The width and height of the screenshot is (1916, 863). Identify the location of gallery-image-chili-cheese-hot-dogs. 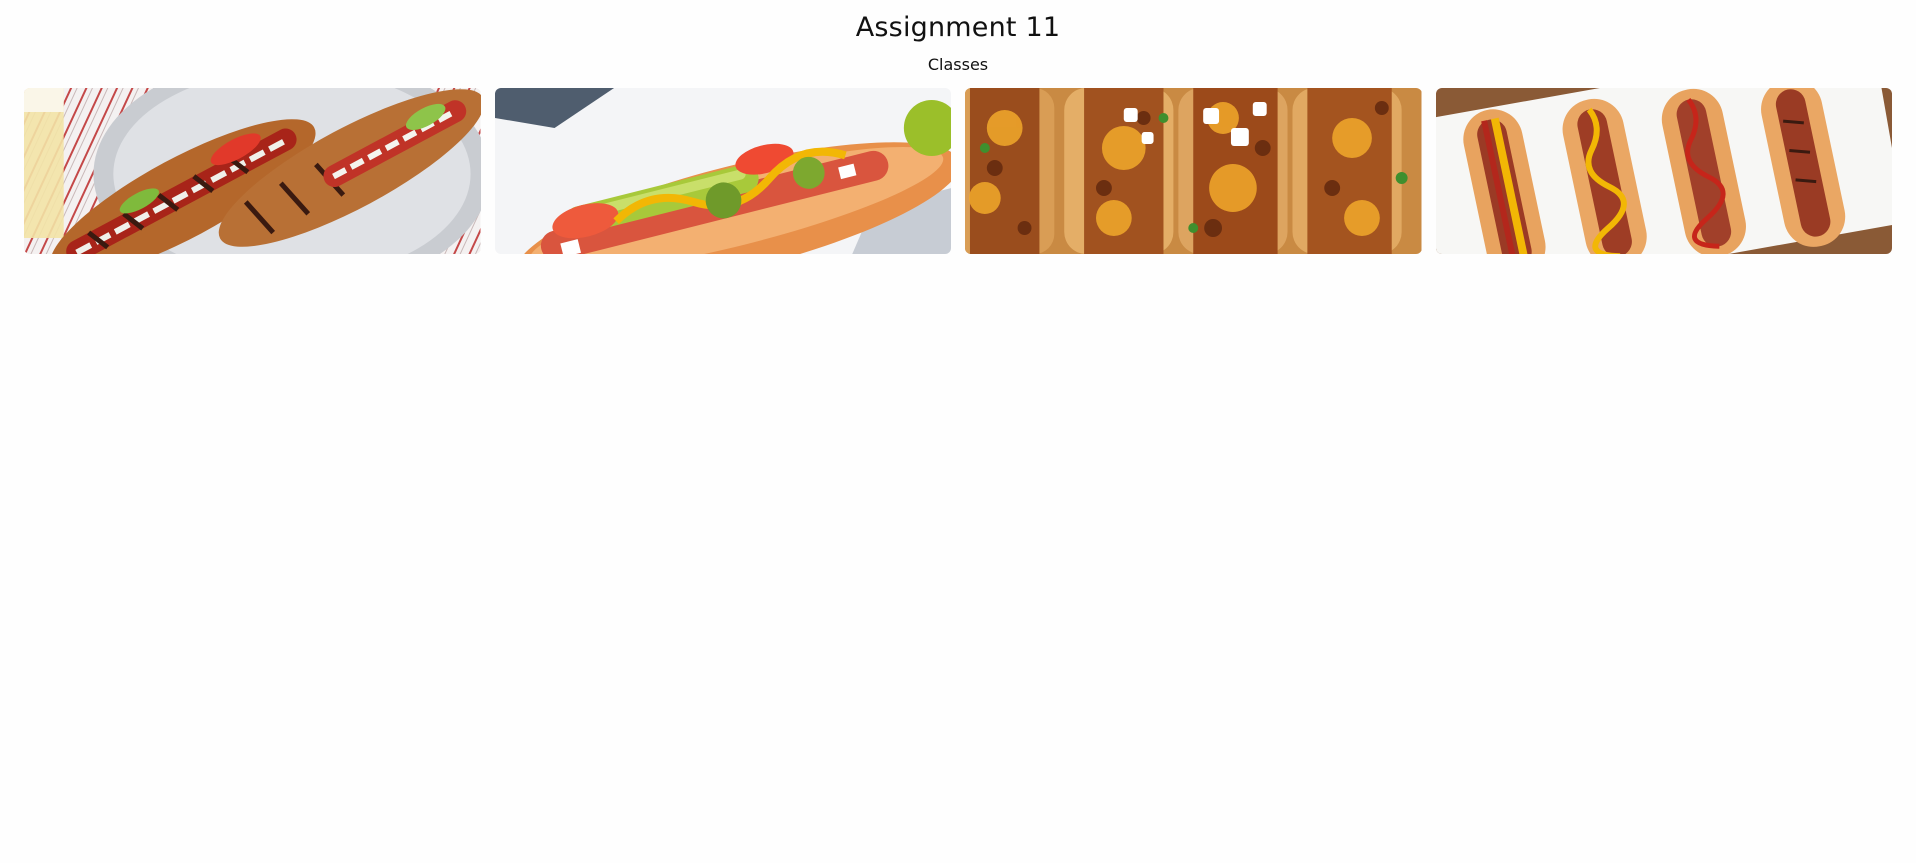
(1193, 171).